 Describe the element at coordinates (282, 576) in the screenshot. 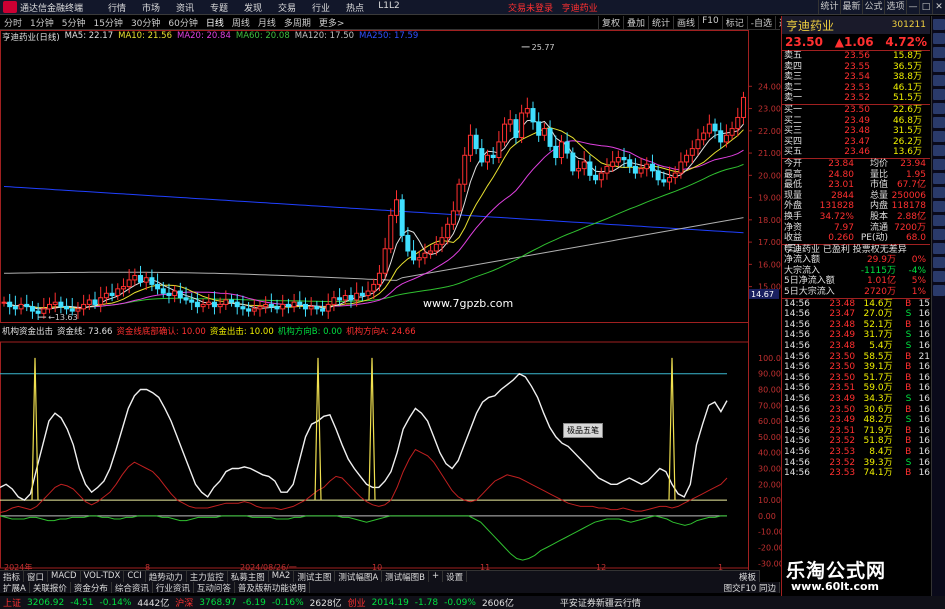

I see `indicator-tab: MA2` at that location.